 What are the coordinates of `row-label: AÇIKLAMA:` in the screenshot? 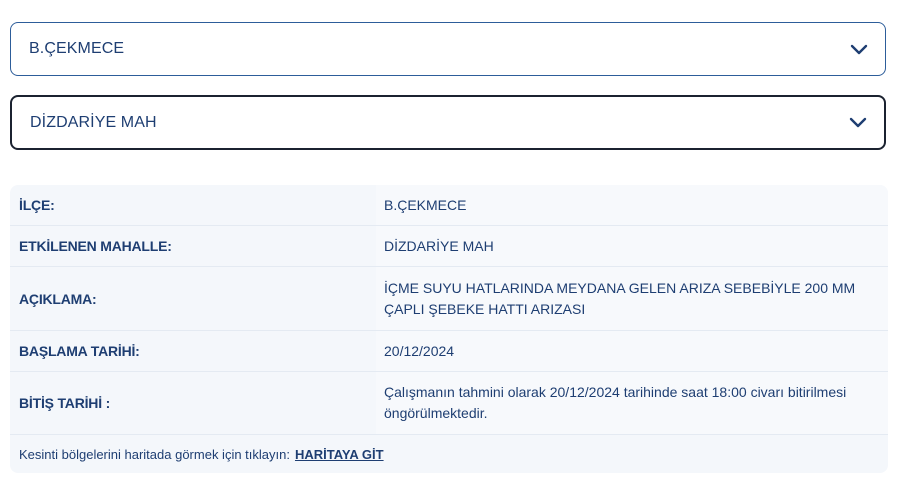 It's located at (58, 298).